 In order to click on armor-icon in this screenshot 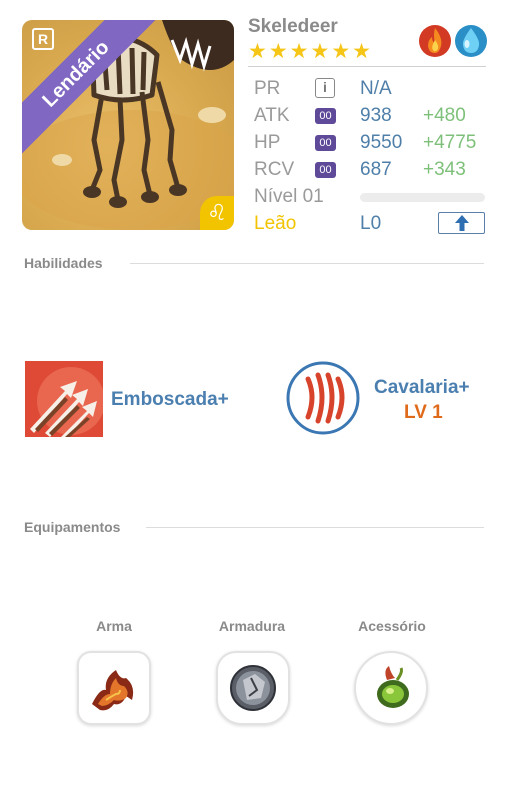, I will do `click(253, 688)`.